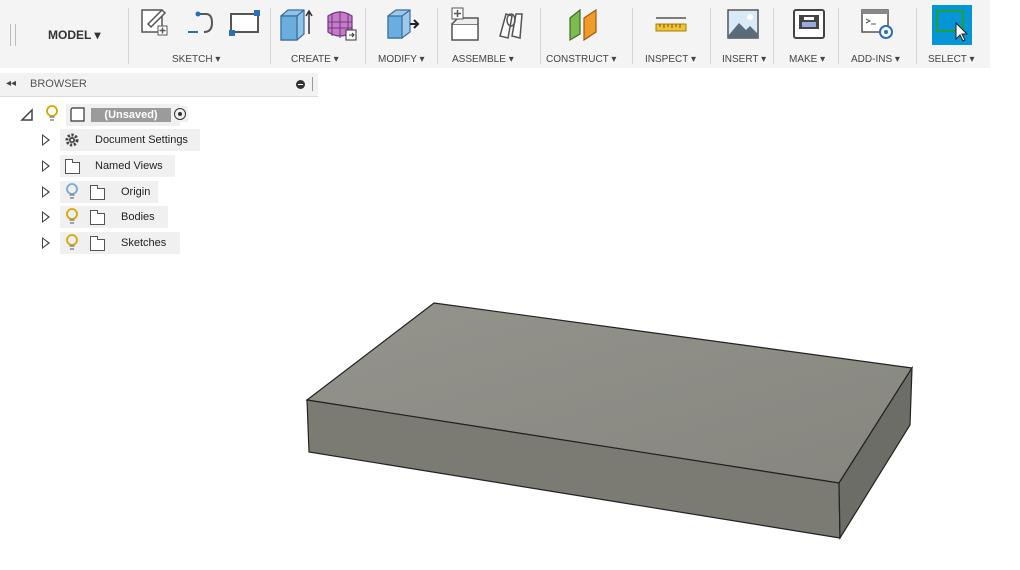 This screenshot has width=1020, height=570. I want to click on select-menu: SELECT ▾, so click(951, 59).